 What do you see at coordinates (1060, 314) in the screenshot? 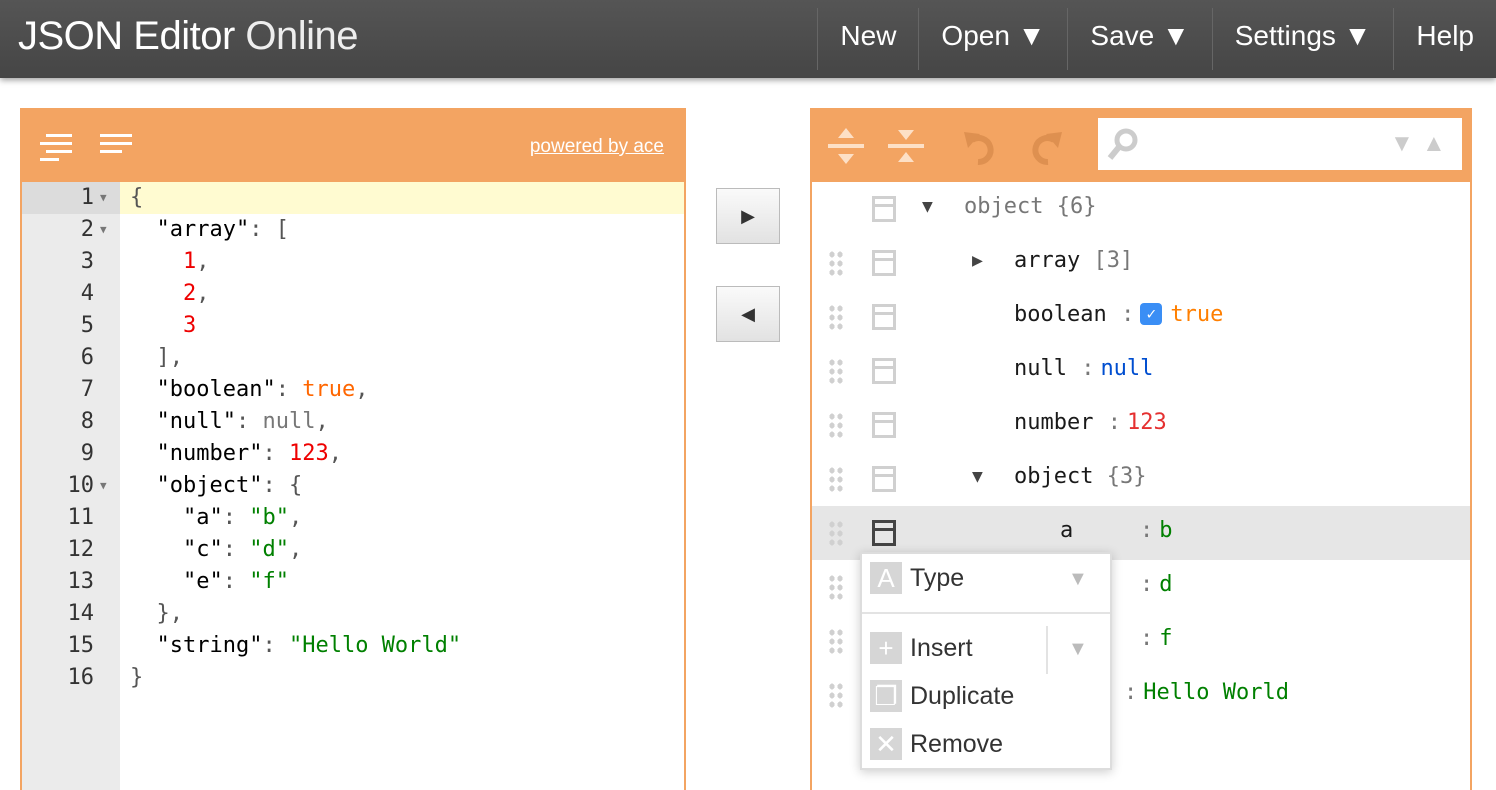
I see `field-name: boolean` at bounding box center [1060, 314].